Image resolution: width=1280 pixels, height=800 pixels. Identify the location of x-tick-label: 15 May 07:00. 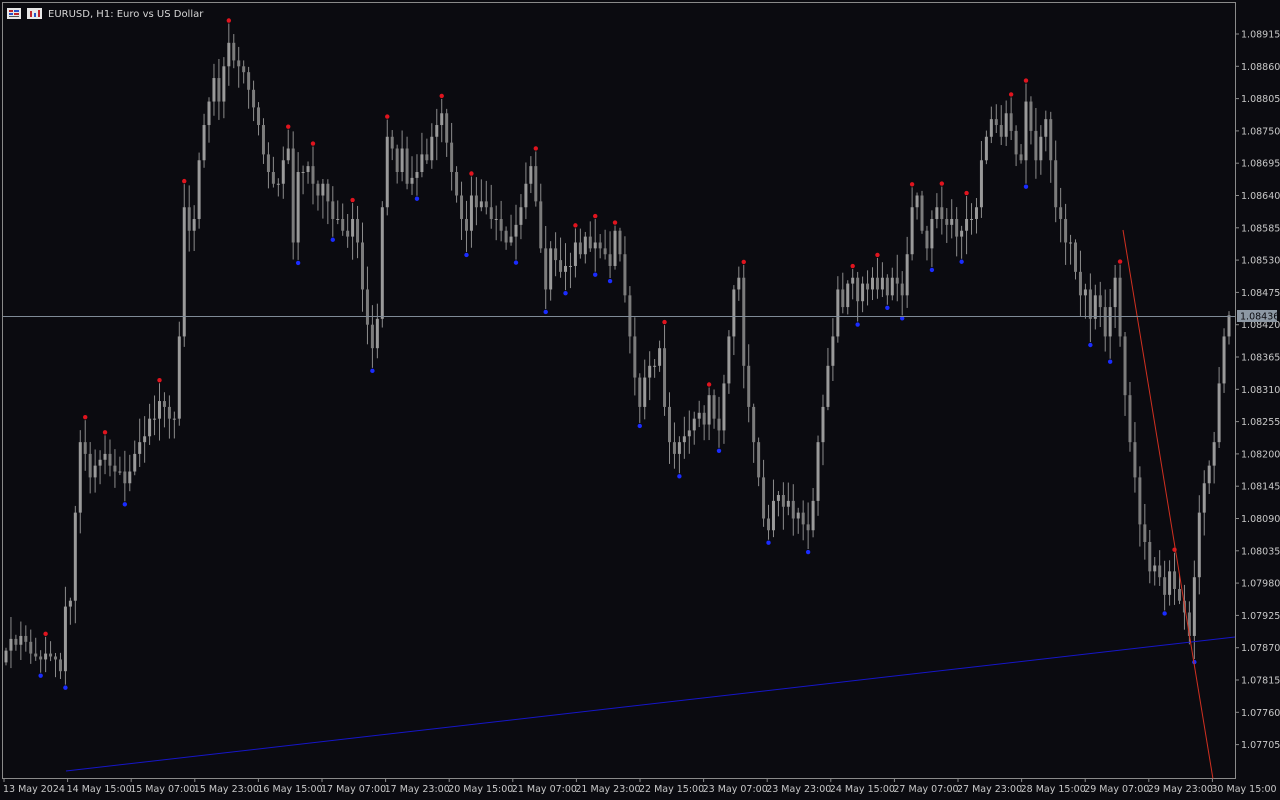
(162, 789).